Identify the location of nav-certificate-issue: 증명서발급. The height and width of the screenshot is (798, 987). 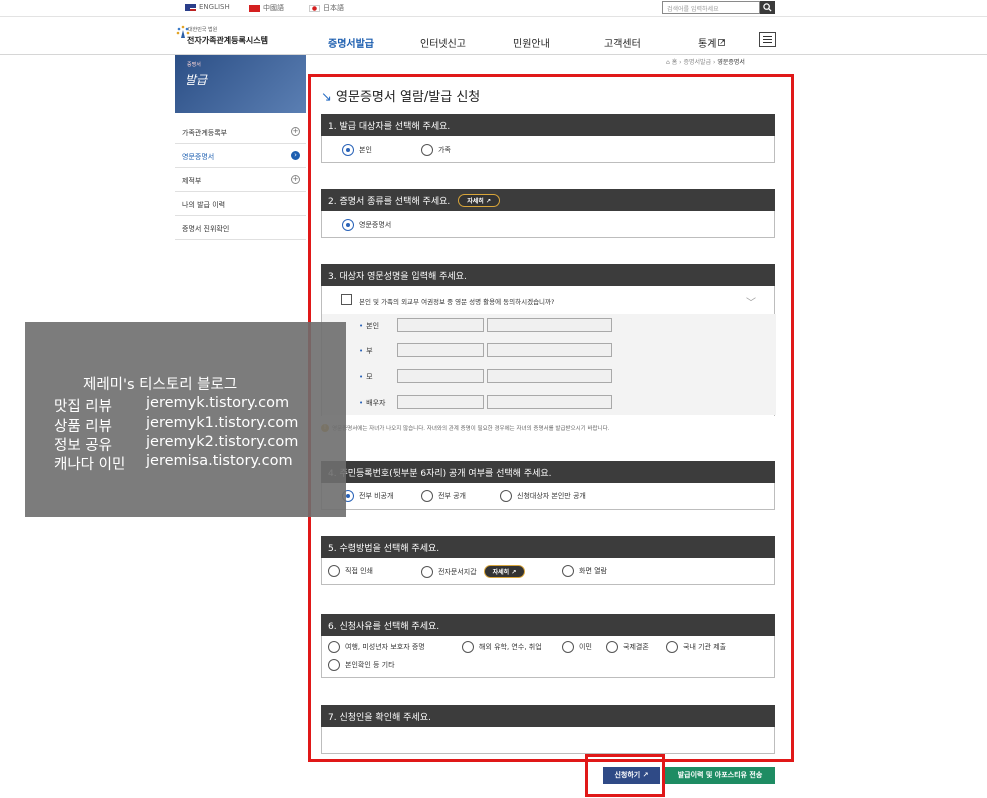
(351, 42).